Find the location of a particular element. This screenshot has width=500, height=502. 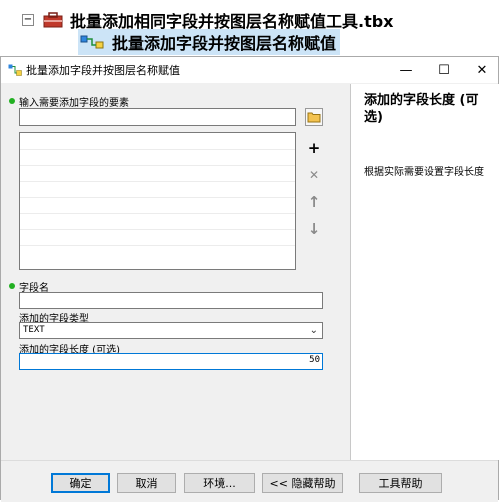

minimize-button: — is located at coordinates (406, 70).